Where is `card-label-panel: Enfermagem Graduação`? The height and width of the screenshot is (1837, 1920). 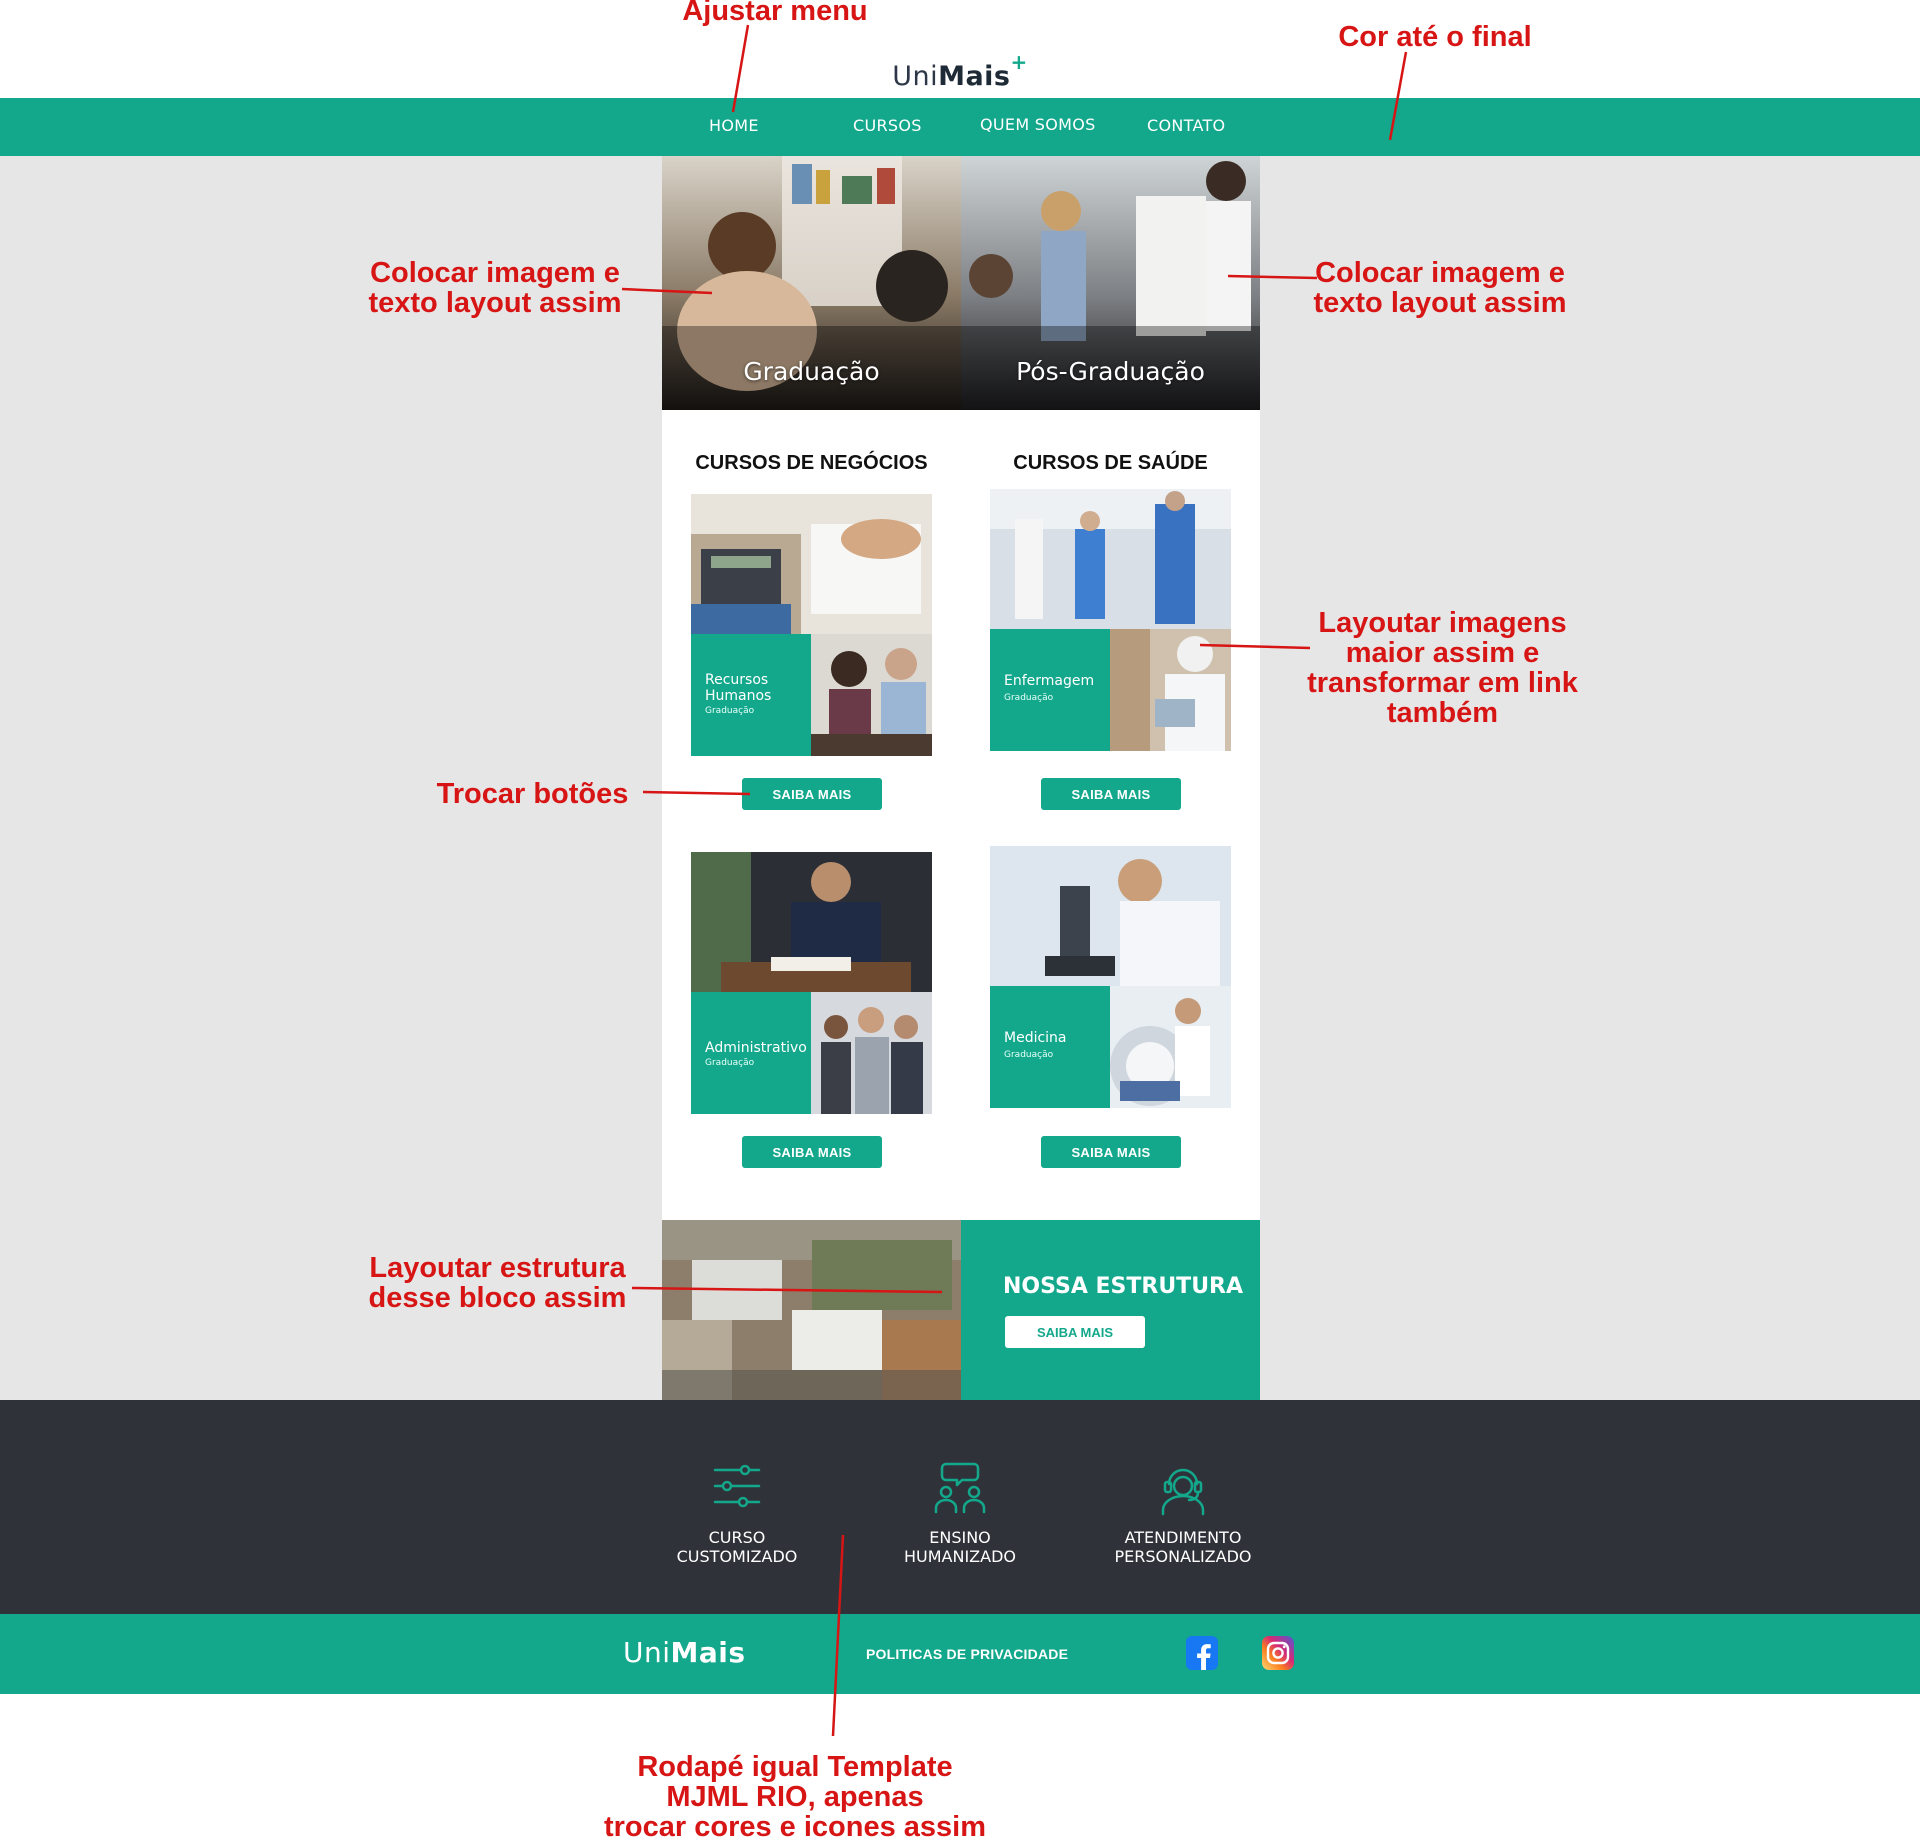 card-label-panel: Enfermagem Graduação is located at coordinates (1050, 690).